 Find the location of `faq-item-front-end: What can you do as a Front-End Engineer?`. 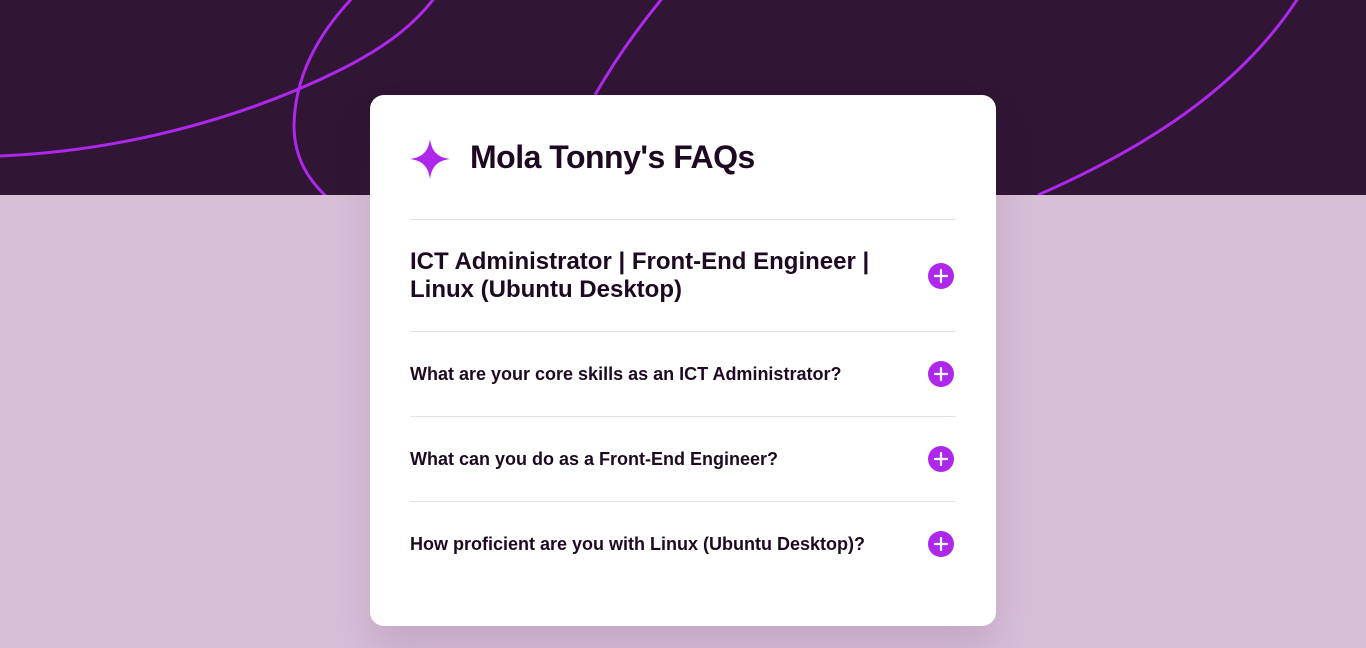

faq-item-front-end: What can you do as a Front-End Engineer? is located at coordinates (683, 458).